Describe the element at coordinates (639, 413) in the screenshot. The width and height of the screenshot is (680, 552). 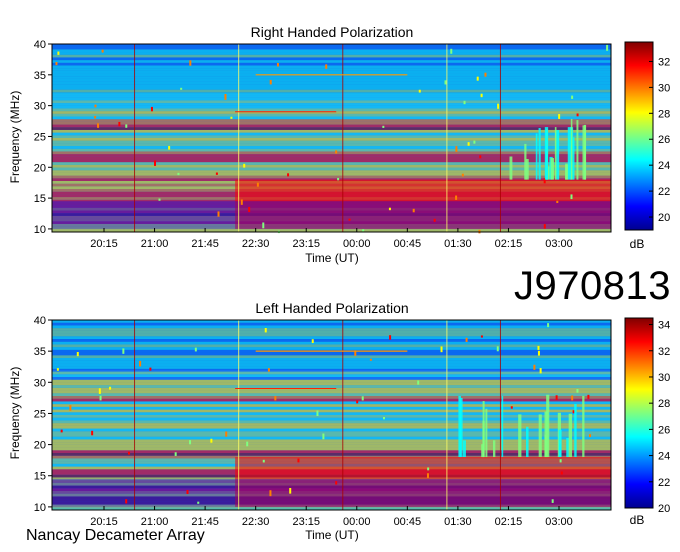
I see `colorbar-gradient` at that location.